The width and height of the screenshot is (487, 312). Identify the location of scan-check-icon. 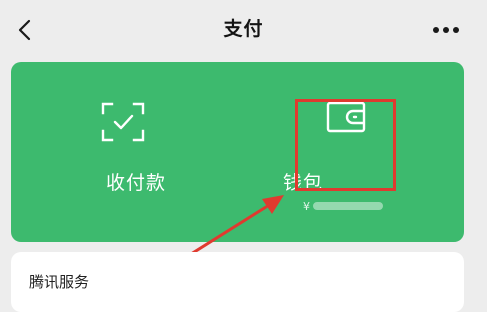
(123, 122).